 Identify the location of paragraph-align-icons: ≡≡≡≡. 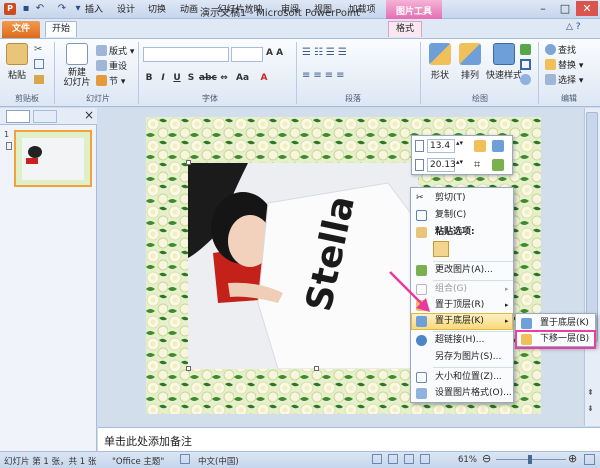
(325, 75).